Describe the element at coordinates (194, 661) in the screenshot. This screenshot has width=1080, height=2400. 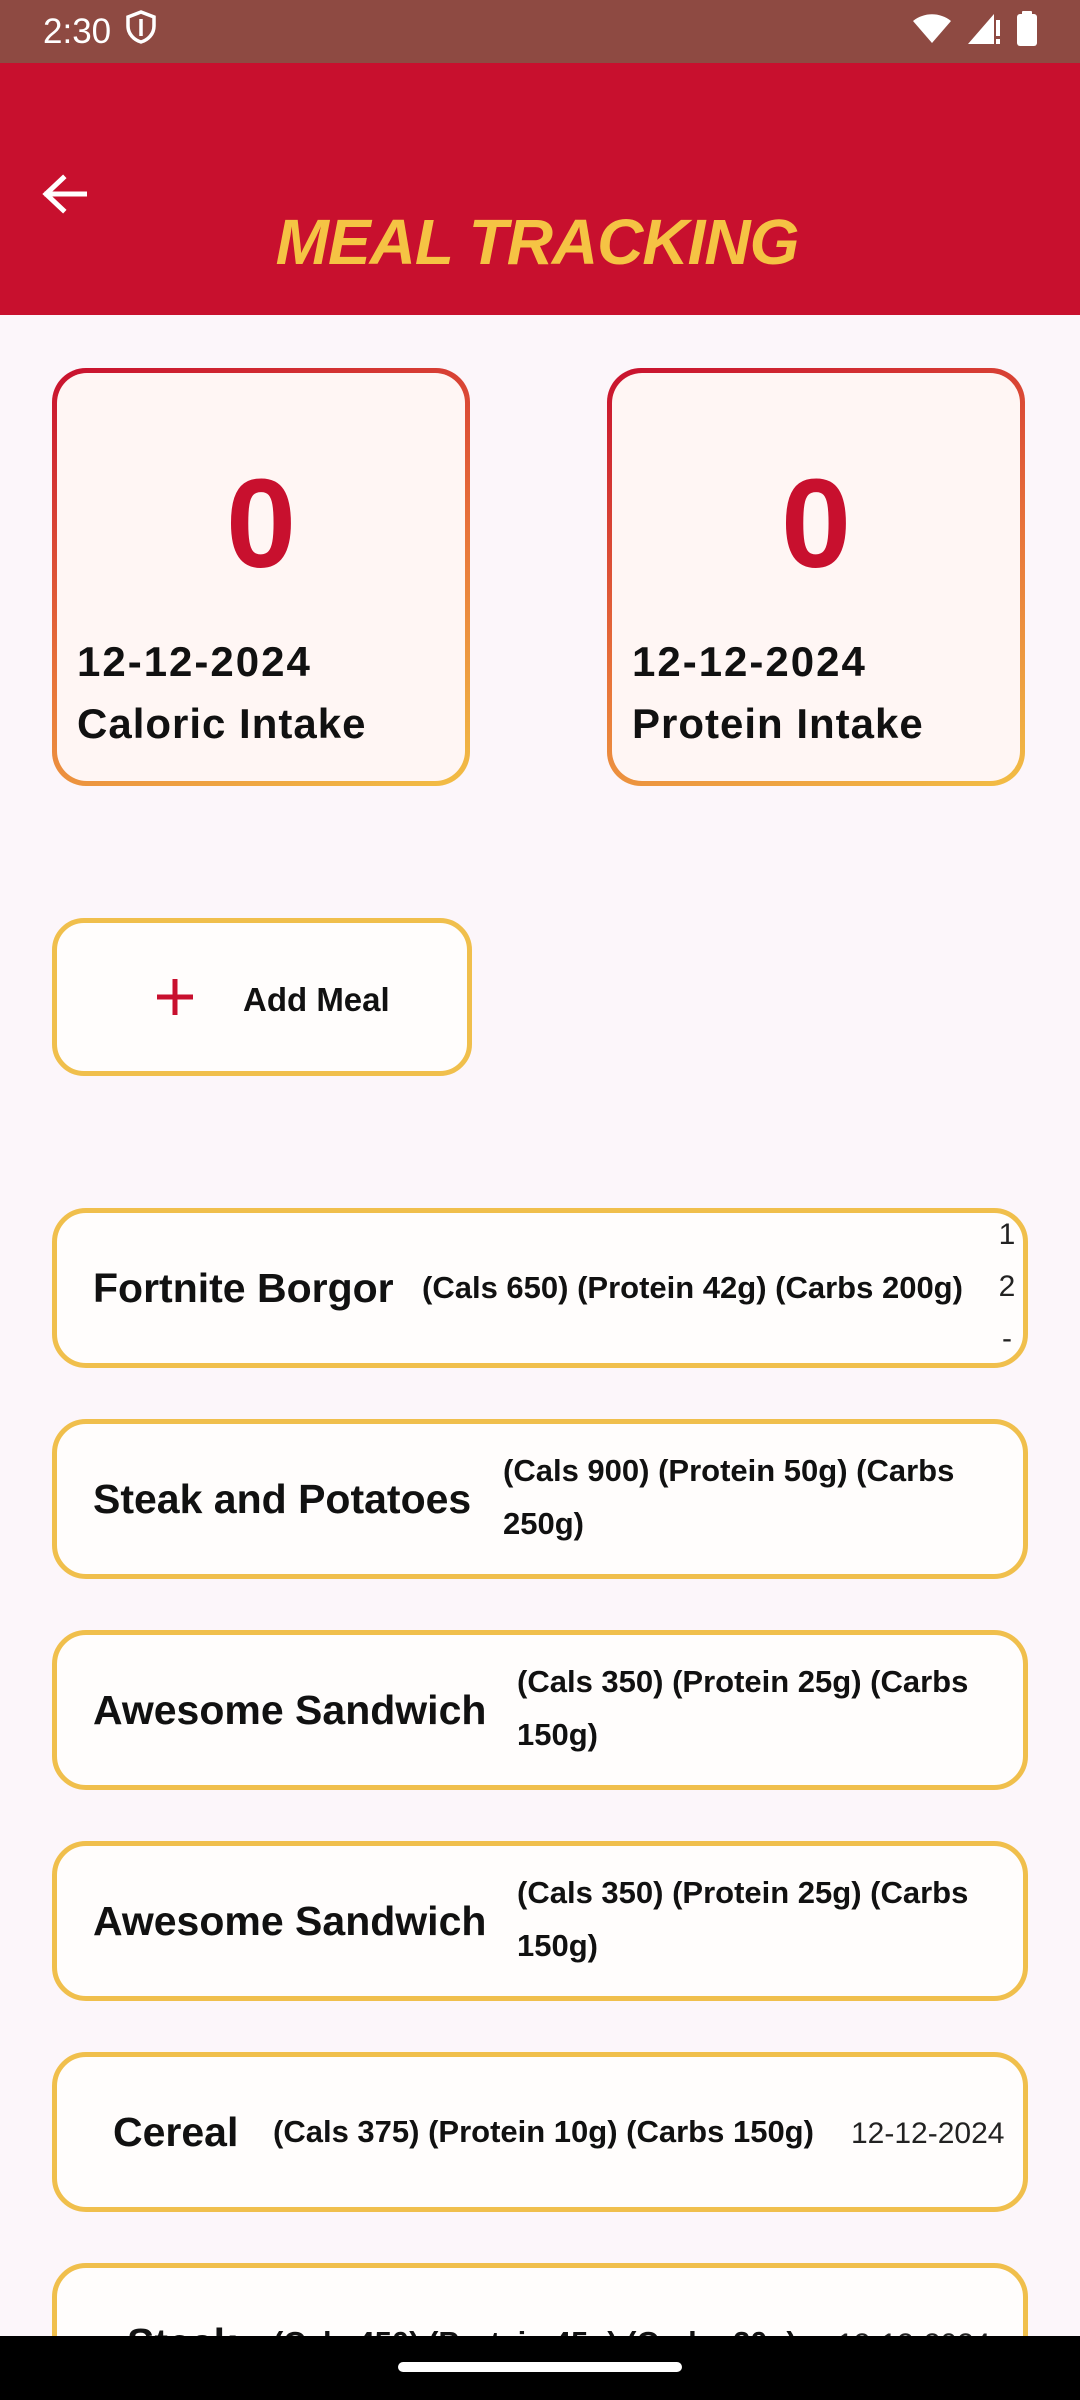
I see `caloric-intake-date: 12-12-2024` at that location.